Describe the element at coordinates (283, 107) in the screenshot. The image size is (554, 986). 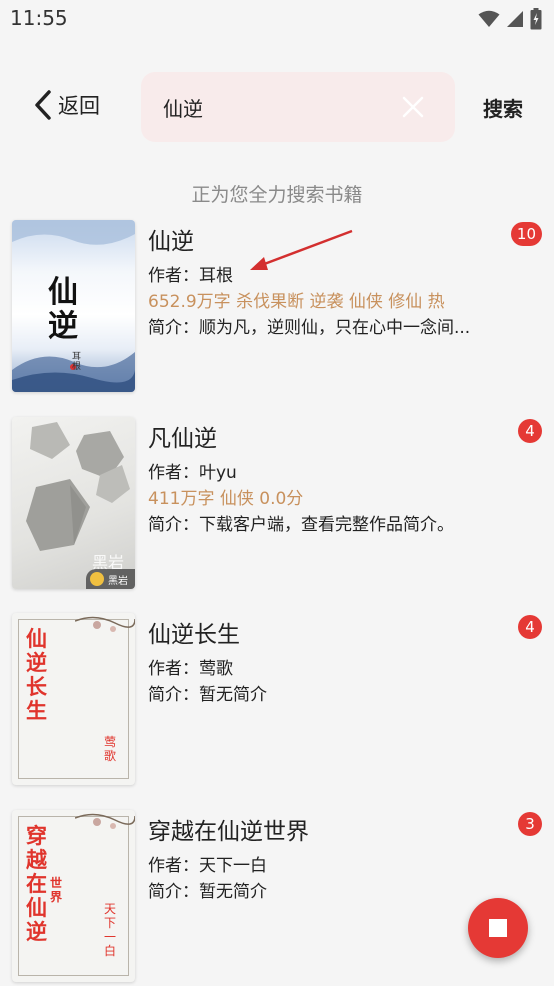
I see `search-input` at that location.